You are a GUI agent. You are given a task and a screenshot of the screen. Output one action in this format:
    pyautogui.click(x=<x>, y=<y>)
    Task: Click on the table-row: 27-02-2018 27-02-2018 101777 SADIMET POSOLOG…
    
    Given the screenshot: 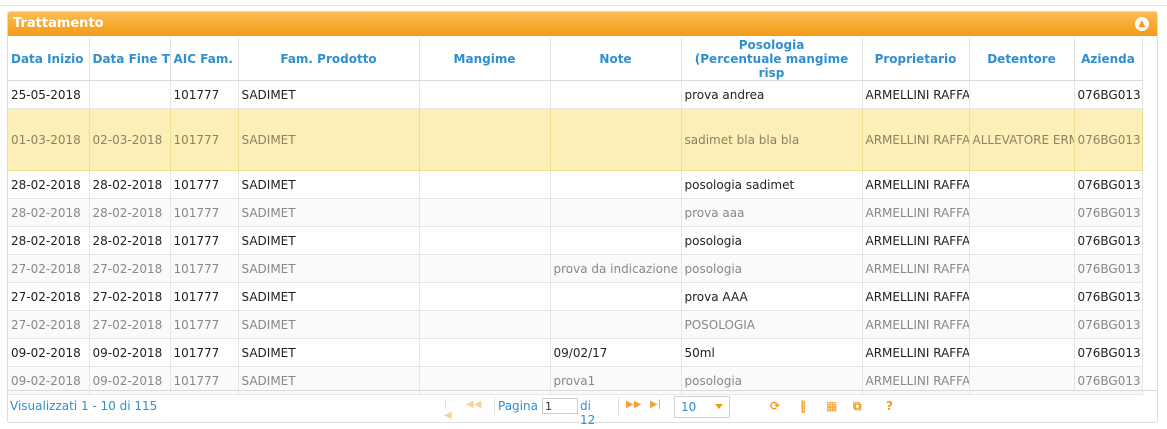 What is the action you would take?
    pyautogui.click(x=575, y=324)
    